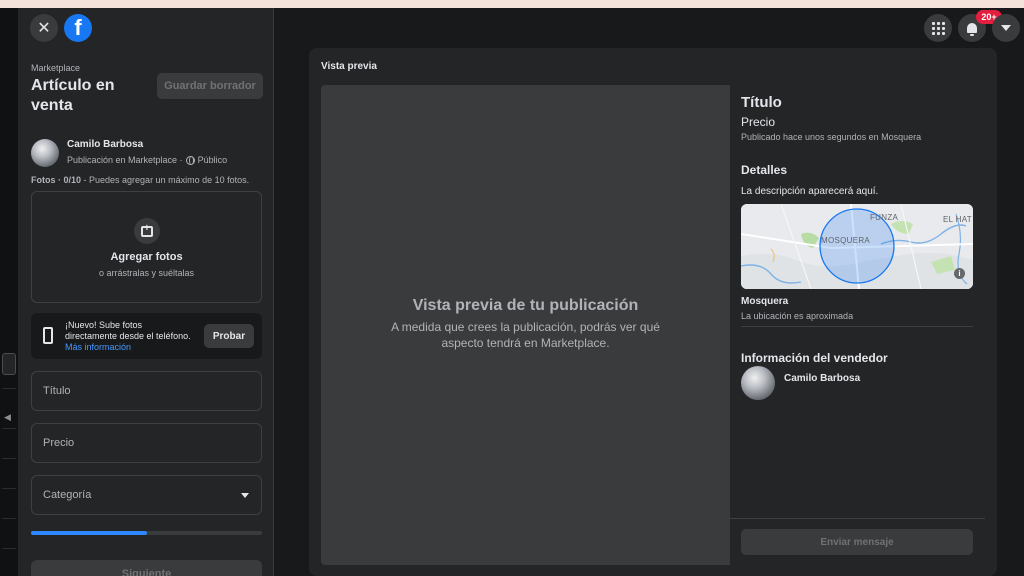 The height and width of the screenshot is (576, 1024). Describe the element at coordinates (846, 240) in the screenshot. I see `map-label-mosquera: MOSQUERA` at that location.